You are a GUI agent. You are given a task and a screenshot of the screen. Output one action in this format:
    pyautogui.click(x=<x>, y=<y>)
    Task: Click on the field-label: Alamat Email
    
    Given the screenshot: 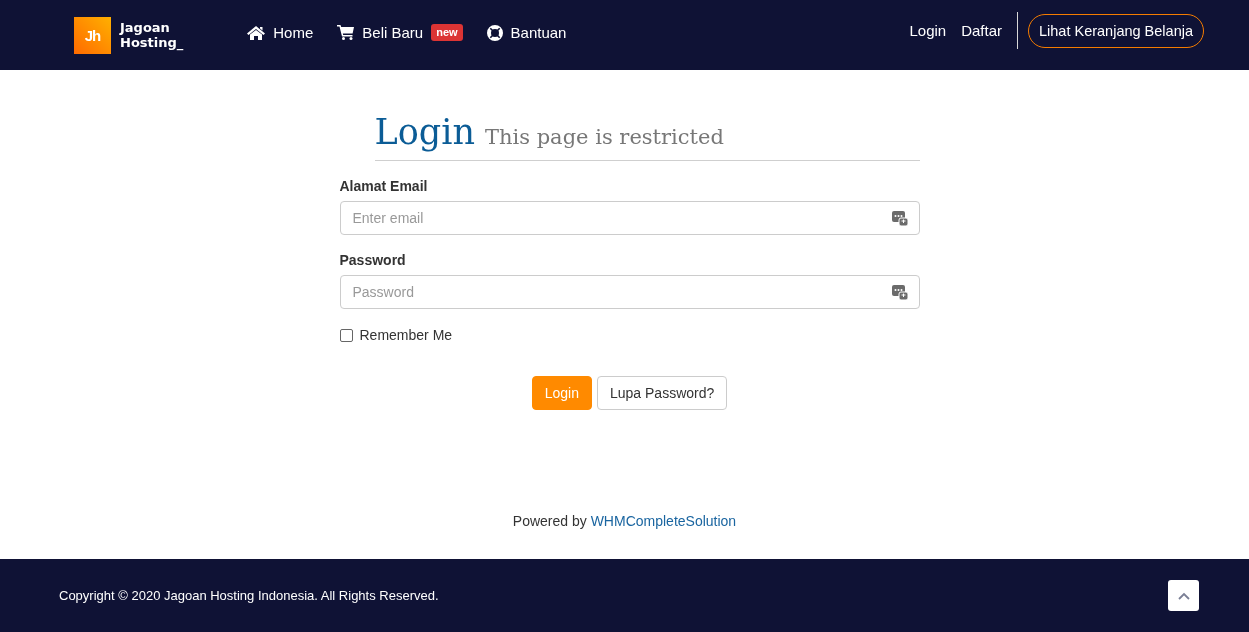 What is the action you would take?
    pyautogui.click(x=384, y=186)
    